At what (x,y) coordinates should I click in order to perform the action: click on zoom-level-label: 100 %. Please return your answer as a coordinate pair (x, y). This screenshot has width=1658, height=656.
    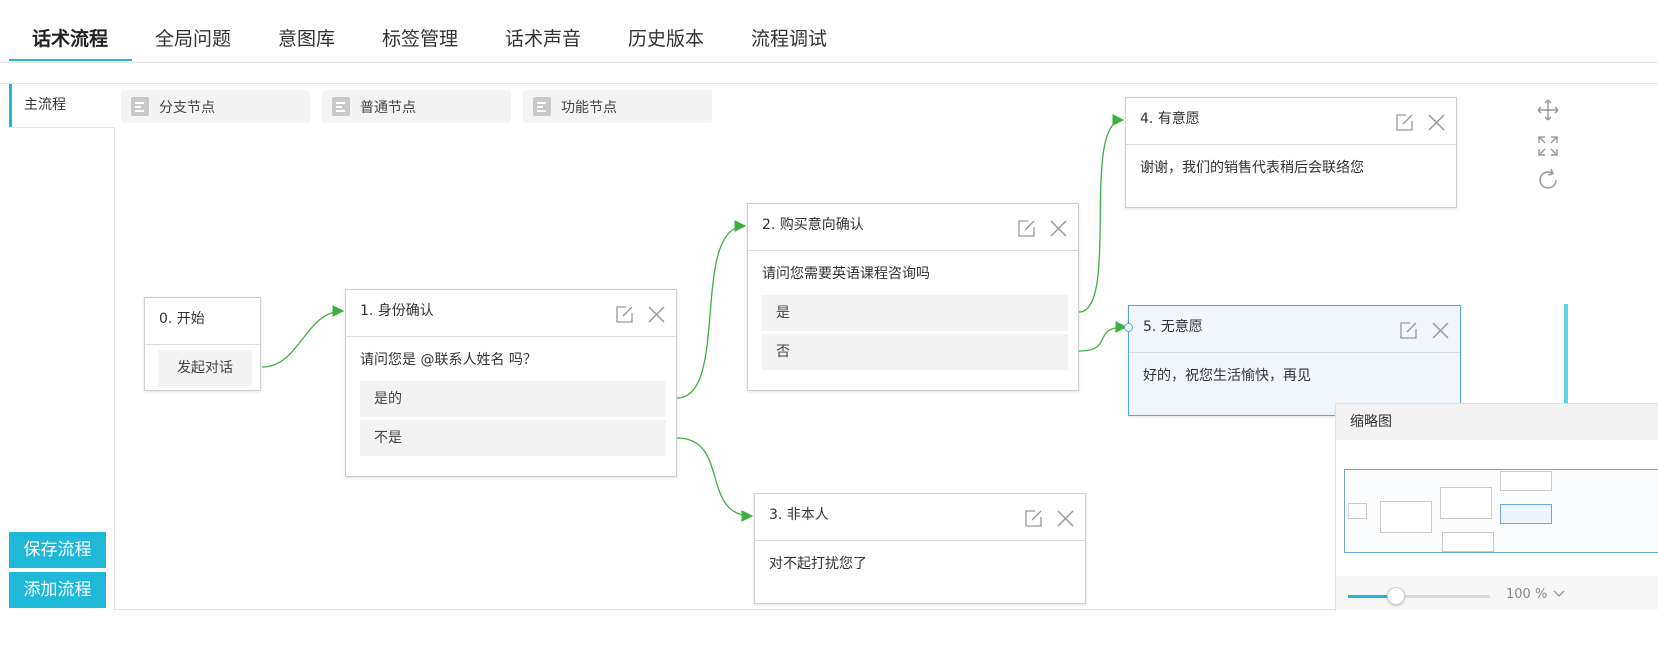
    Looking at the image, I should click on (1527, 594).